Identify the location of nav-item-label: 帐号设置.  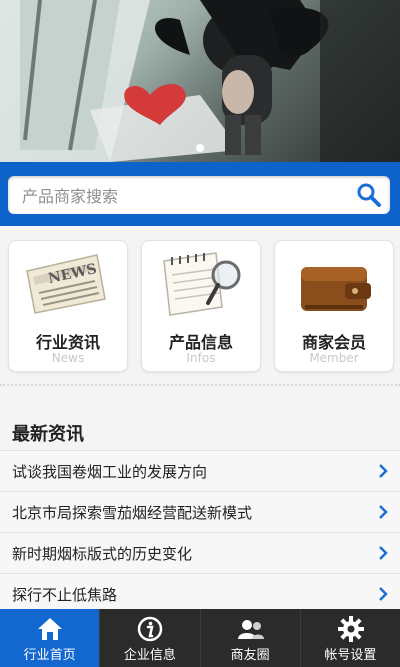
(350, 655).